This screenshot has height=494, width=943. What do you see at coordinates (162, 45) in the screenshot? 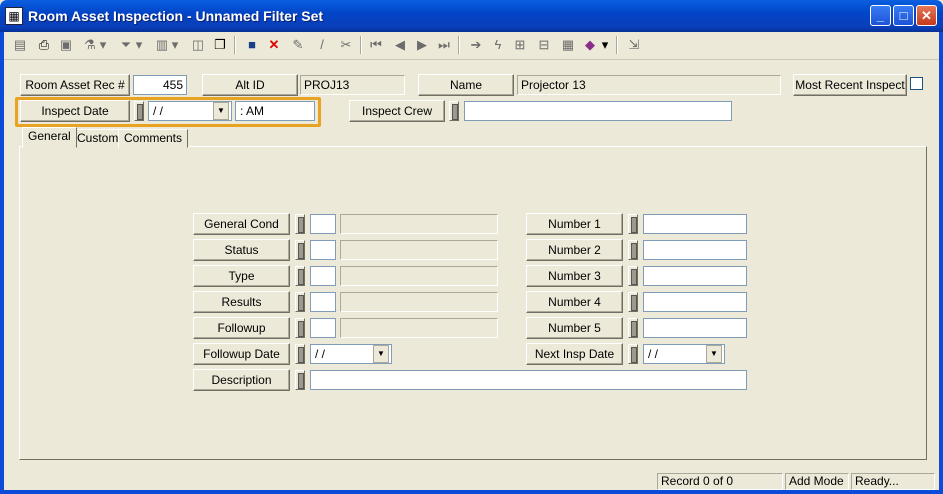
I see `page-icon: ▥` at bounding box center [162, 45].